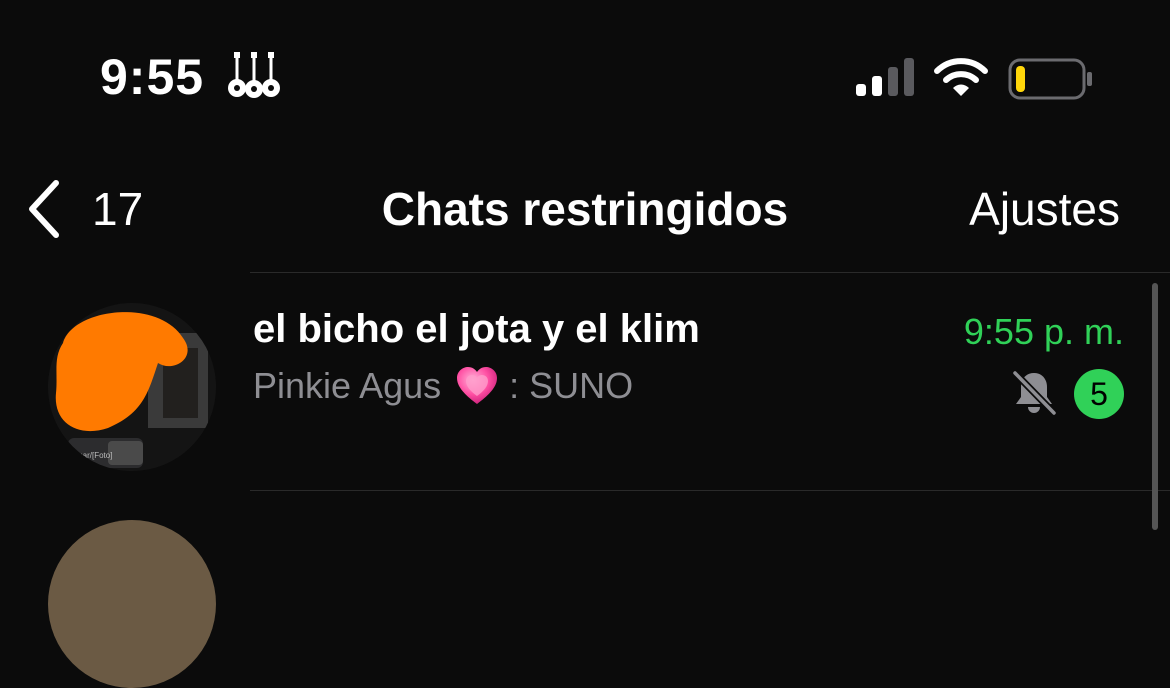 This screenshot has width=1170, height=688. Describe the element at coordinates (571, 385) in the screenshot. I see `preview-text: : SUNO` at that location.